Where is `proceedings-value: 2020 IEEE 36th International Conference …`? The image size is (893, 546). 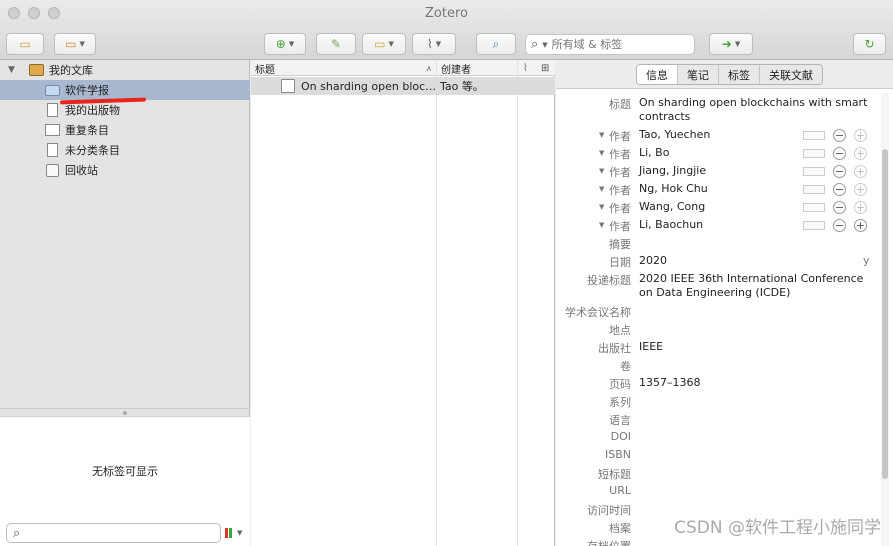
proceedings-value: 2020 IEEE 36th International Conference … is located at coordinates (754, 286).